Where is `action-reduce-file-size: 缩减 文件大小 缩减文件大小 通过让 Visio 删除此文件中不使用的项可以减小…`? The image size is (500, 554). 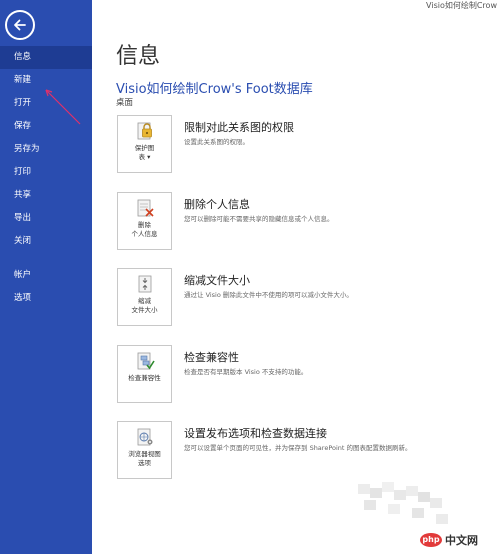 action-reduce-file-size: 缩减 文件大小 缩减文件大小 通过让 Visio 删除此文件中不使用的项可以减小… is located at coordinates (307, 298).